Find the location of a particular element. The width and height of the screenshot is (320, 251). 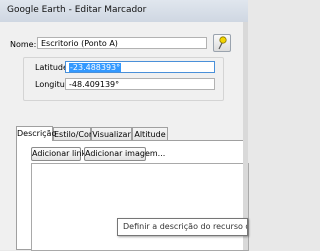

longitude-field: -48.409139° is located at coordinates (140, 84).